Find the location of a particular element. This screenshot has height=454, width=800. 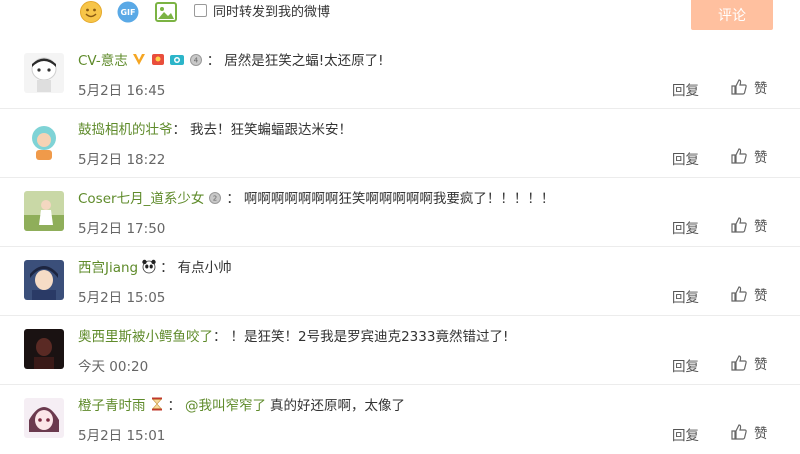

comment-text: ！是狂笑！2号我是罗宾迪克2333竟然错过了! is located at coordinates (369, 337).